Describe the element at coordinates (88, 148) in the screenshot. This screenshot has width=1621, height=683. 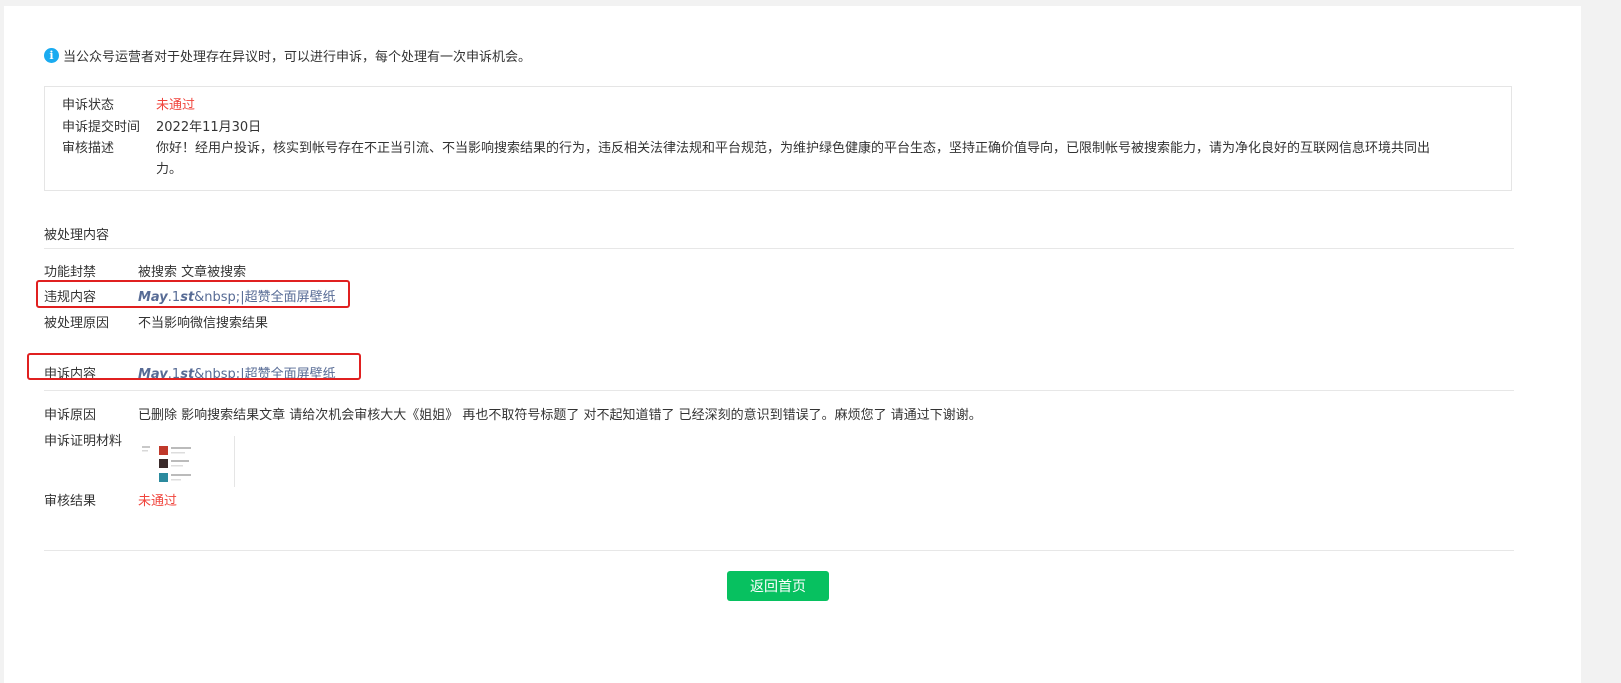
I see `review-desc-label: 审核描述` at that location.